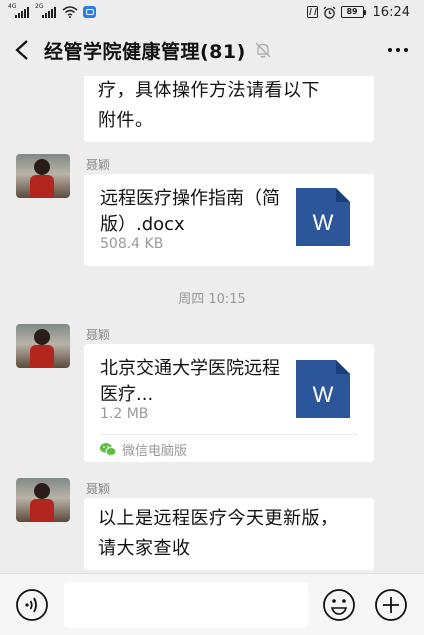 The width and height of the screenshot is (424, 635). Describe the element at coordinates (46, 11) in the screenshot. I see `sim2-signal-icon: 2G` at that location.